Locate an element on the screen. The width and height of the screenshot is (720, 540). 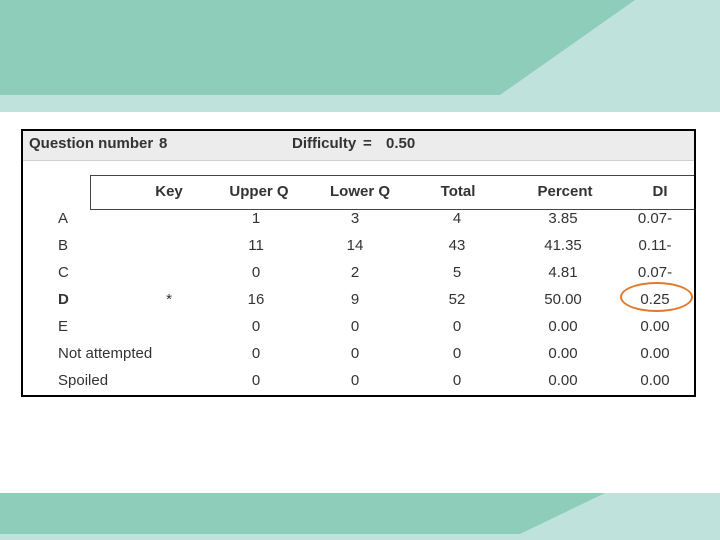
difficulty-value: 0.50 is located at coordinates (401, 143).